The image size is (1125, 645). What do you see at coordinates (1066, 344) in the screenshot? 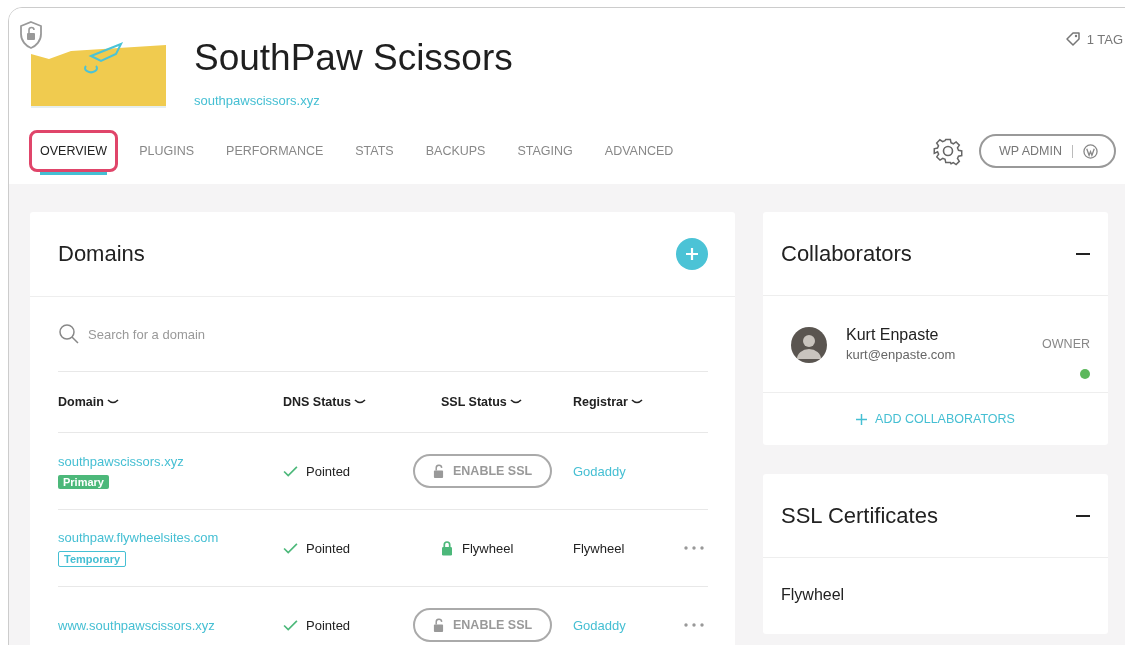
I see `role-label: OWNER` at bounding box center [1066, 344].